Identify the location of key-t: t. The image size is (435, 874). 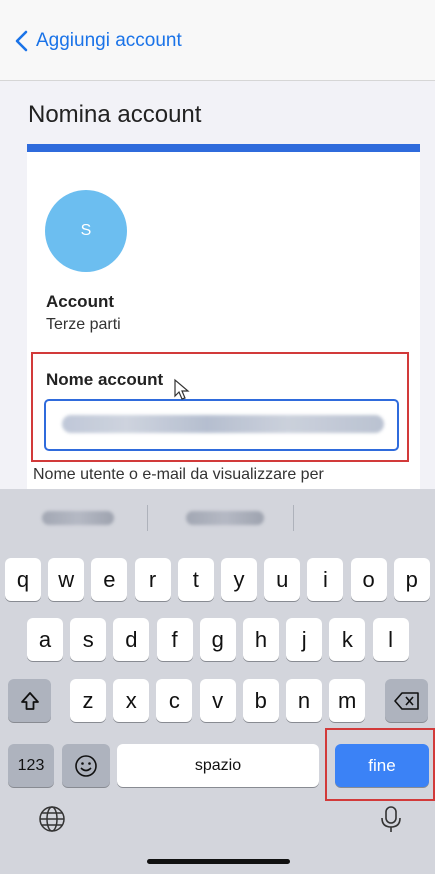
(195, 579).